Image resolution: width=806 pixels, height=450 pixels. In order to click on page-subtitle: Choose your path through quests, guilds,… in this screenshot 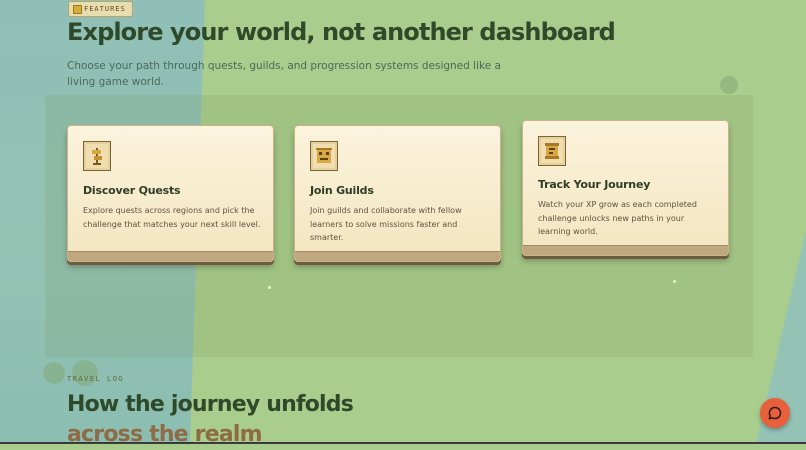, I will do `click(284, 74)`.